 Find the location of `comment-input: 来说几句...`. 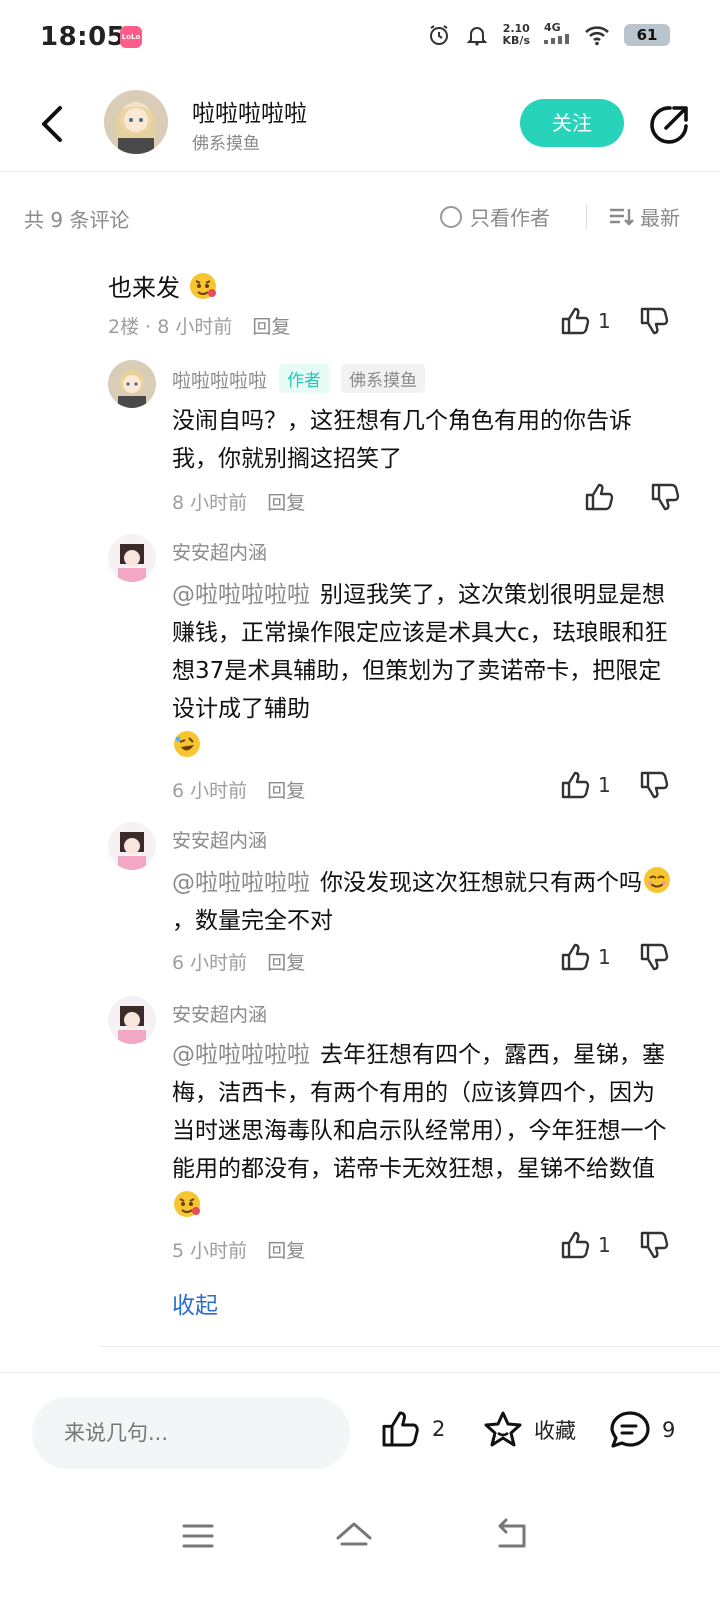

comment-input: 来说几句... is located at coordinates (191, 1433).